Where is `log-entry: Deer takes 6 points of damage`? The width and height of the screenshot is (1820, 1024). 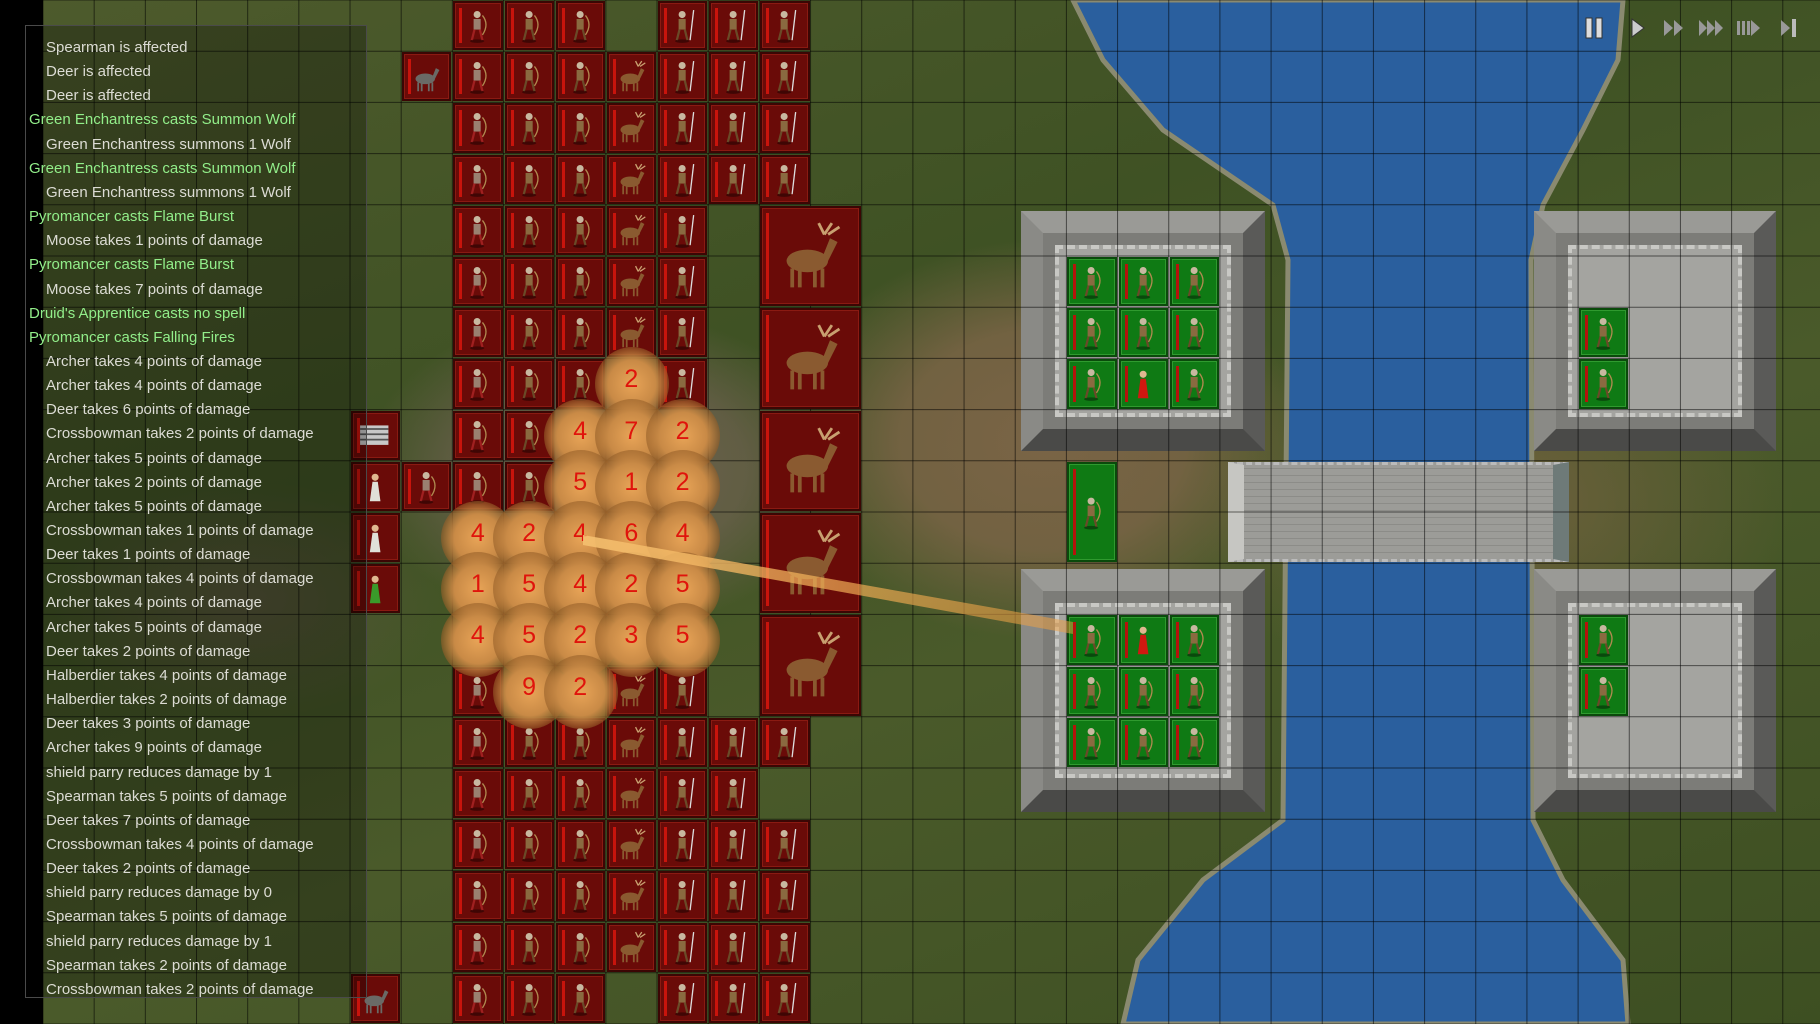
log-entry: Deer takes 6 points of damage is located at coordinates (148, 410).